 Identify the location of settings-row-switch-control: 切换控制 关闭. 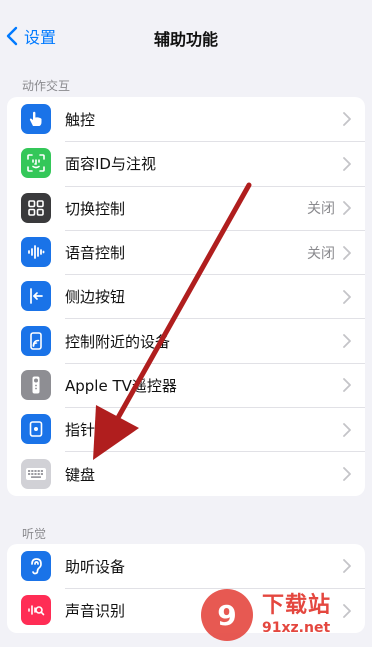
(186, 207).